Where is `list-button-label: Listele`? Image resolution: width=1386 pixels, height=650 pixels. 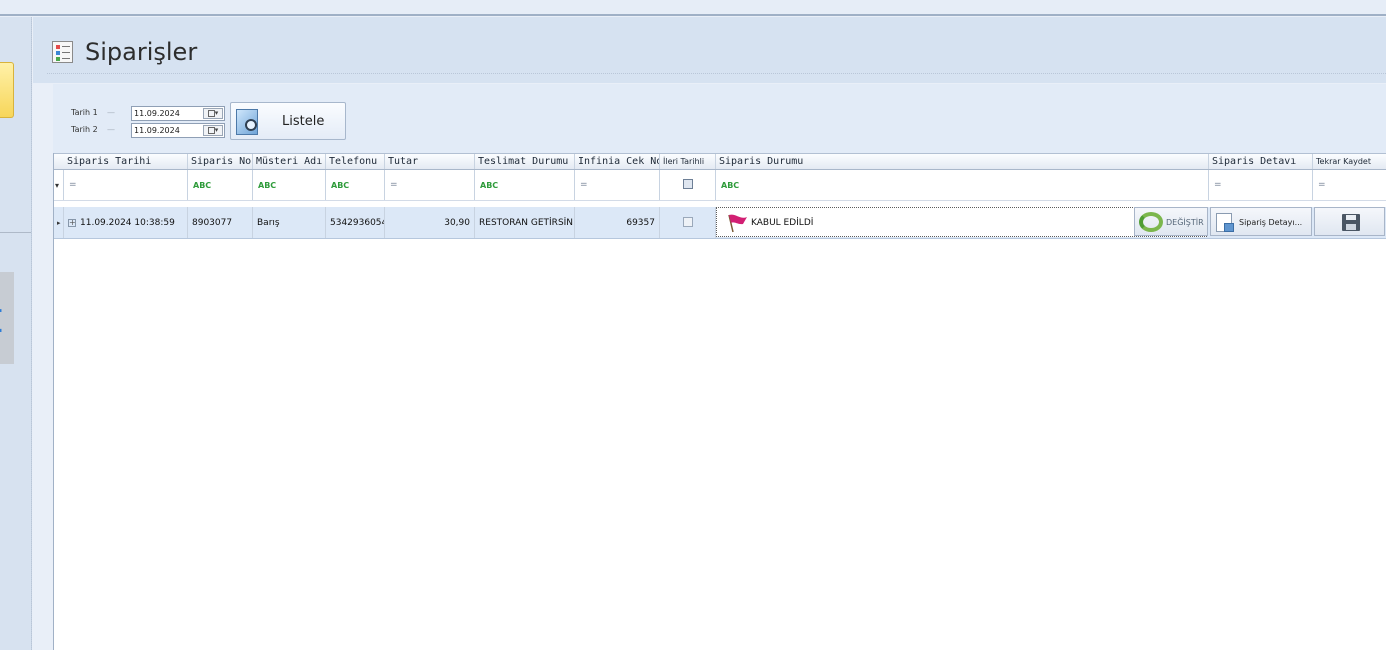
list-button-label: Listele is located at coordinates (303, 121).